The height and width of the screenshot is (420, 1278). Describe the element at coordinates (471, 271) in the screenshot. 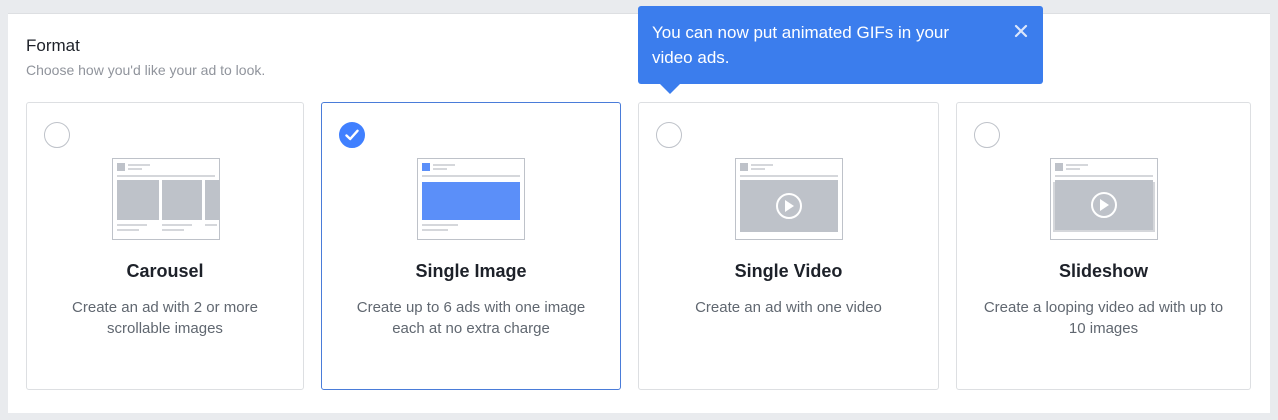

I see `single-image-title: Single Image` at that location.